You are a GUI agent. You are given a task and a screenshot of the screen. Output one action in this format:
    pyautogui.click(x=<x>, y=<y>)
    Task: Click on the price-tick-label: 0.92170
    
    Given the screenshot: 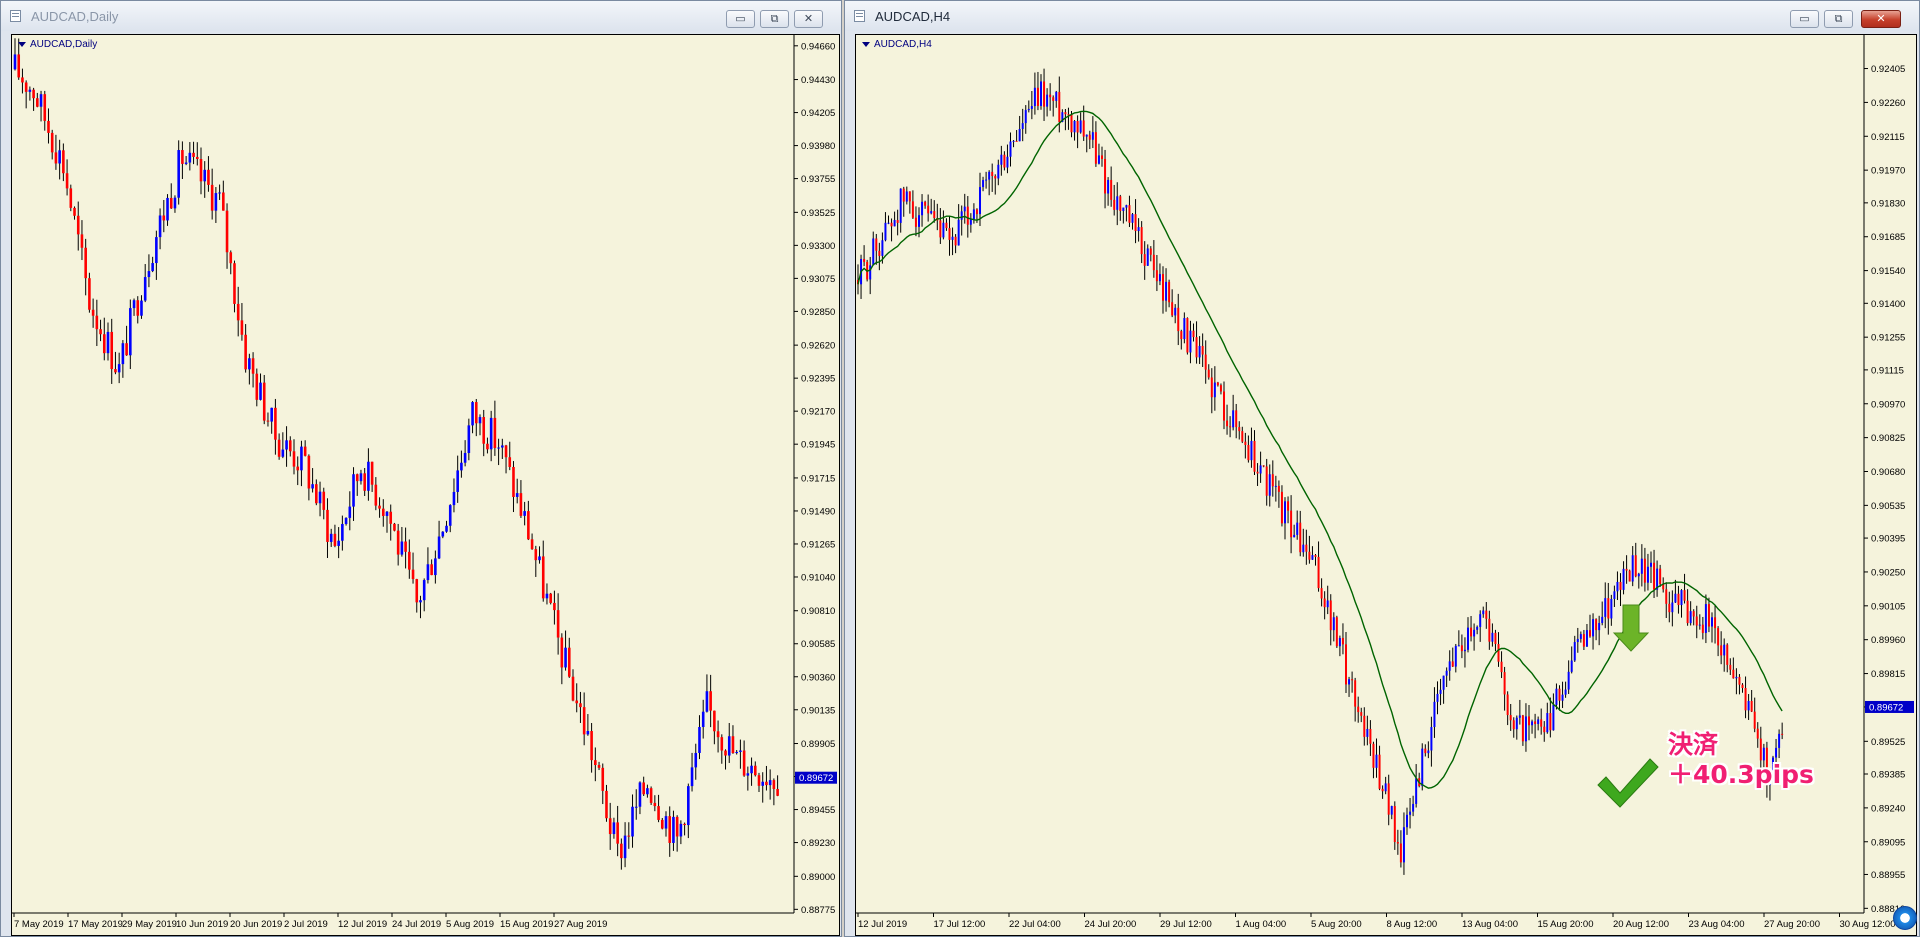 What is the action you would take?
    pyautogui.click(x=818, y=412)
    